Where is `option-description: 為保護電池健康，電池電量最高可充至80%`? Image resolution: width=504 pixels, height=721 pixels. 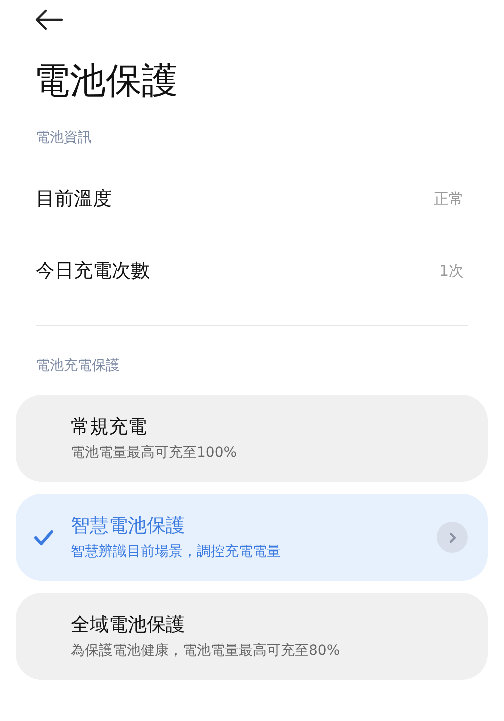 option-description: 為保護電池健康，電池電量最高可充至80% is located at coordinates (205, 652).